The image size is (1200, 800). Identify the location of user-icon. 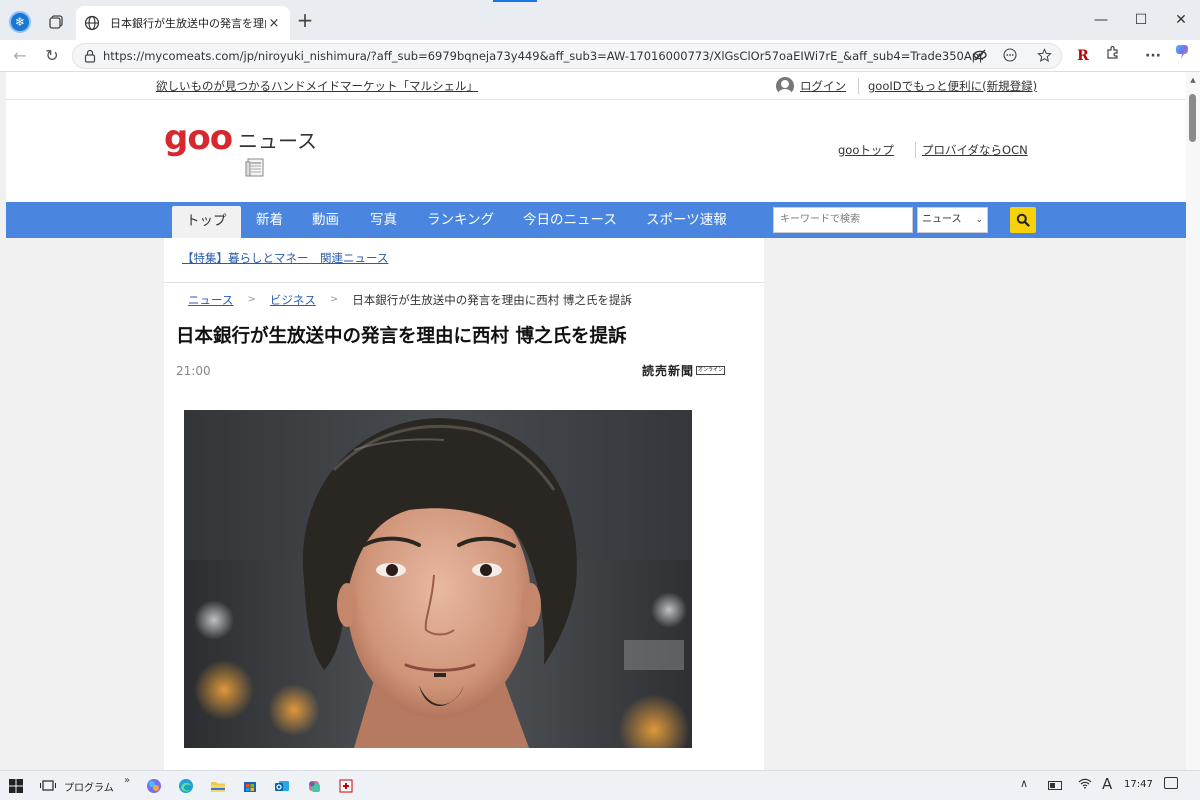
(785, 86).